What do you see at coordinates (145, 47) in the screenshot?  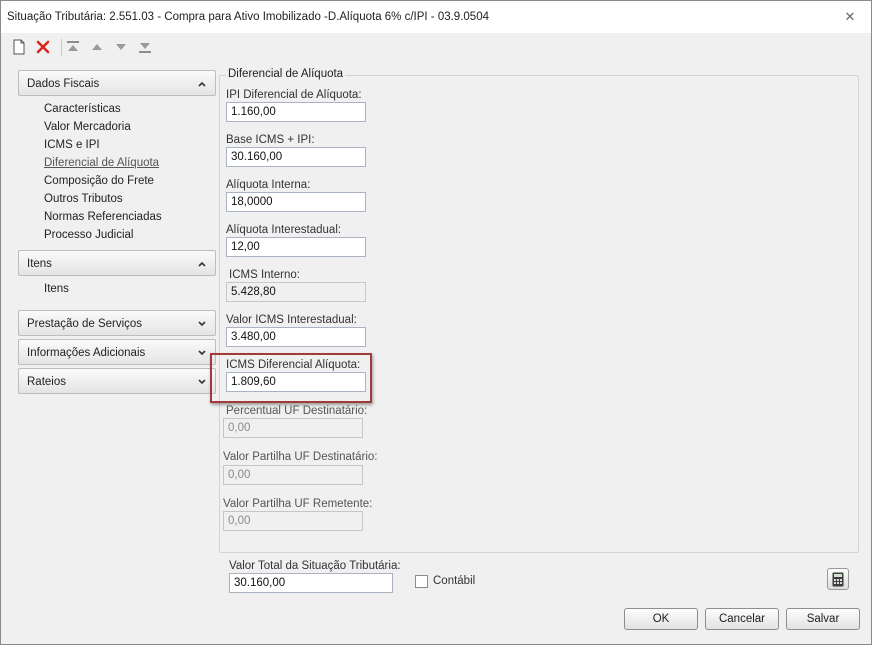 I see `move-last-icon` at bounding box center [145, 47].